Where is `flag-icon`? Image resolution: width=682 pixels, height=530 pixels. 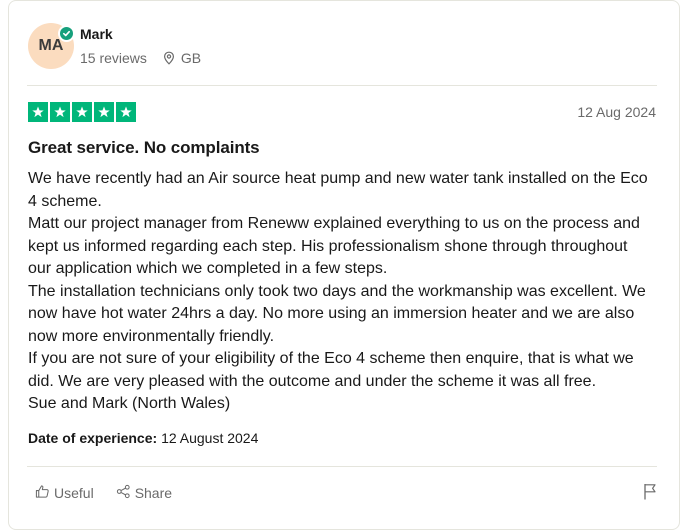
flag-icon is located at coordinates (650, 494).